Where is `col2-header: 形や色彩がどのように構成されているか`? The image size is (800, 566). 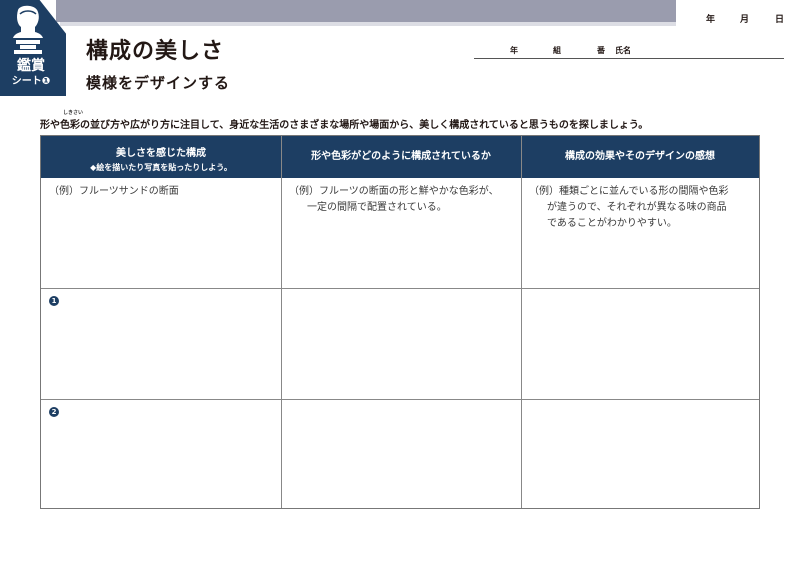 col2-header: 形や色彩がどのように構成されているか is located at coordinates (401, 156).